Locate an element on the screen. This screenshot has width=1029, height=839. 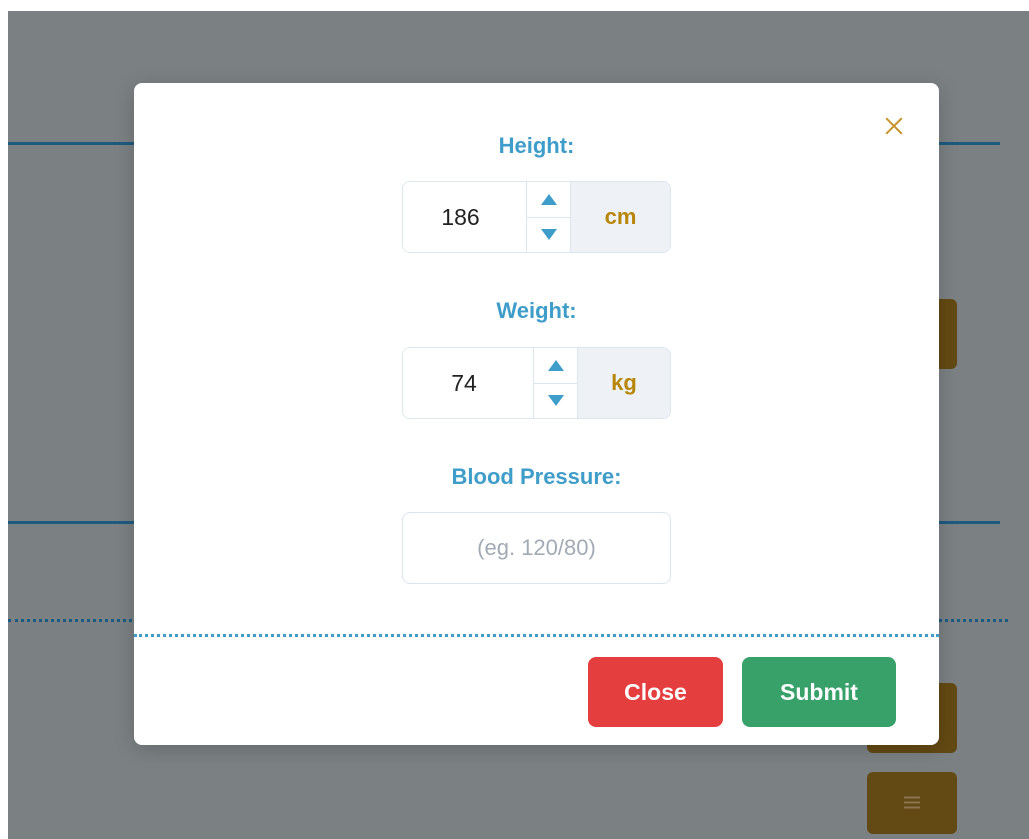
height-input-group: 186 cm is located at coordinates (536, 217).